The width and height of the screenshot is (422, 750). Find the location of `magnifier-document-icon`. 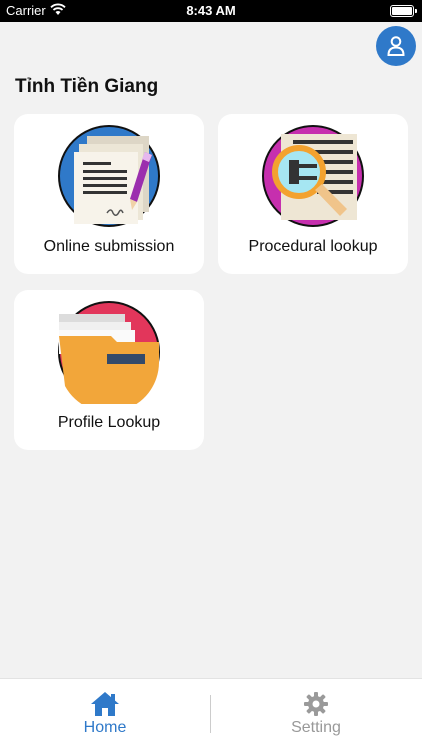

magnifier-document-icon is located at coordinates (313, 176).